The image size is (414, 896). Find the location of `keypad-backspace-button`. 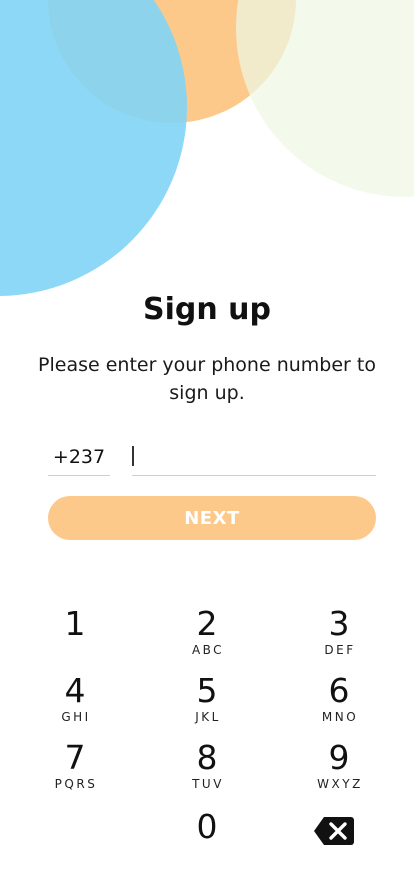

keypad-backspace-button is located at coordinates (334, 831).